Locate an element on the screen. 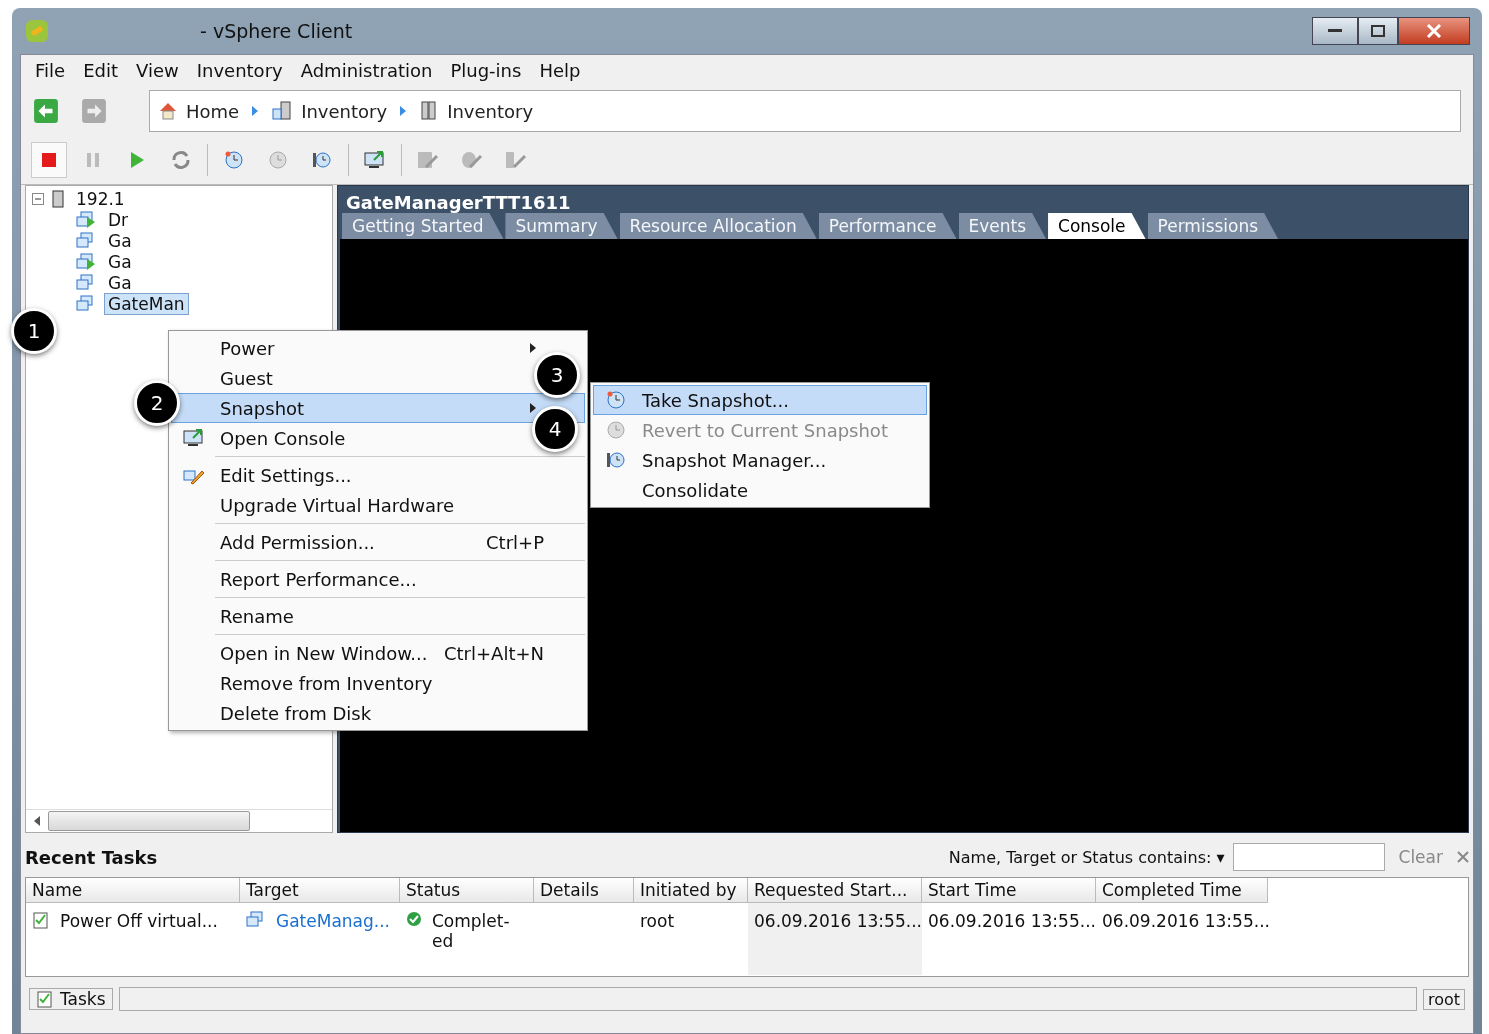 Image resolution: width=1489 pixels, height=1034 pixels. filter-dropdown: Name, Target or Status contains: ▾ is located at coordinates (1086, 857).